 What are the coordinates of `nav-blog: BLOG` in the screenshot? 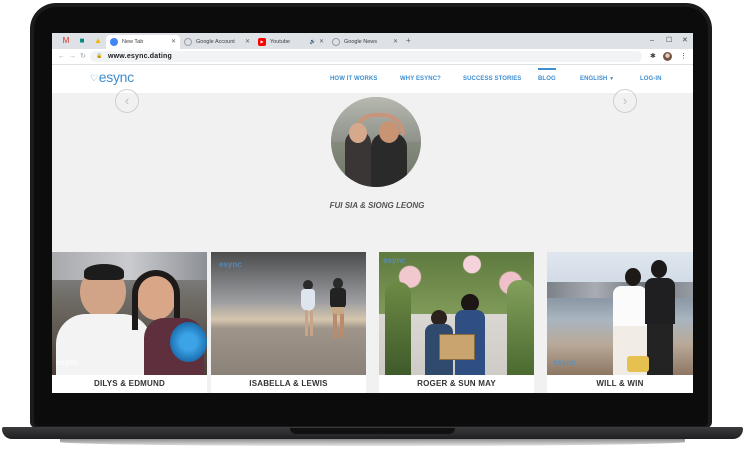 It's located at (547, 75).